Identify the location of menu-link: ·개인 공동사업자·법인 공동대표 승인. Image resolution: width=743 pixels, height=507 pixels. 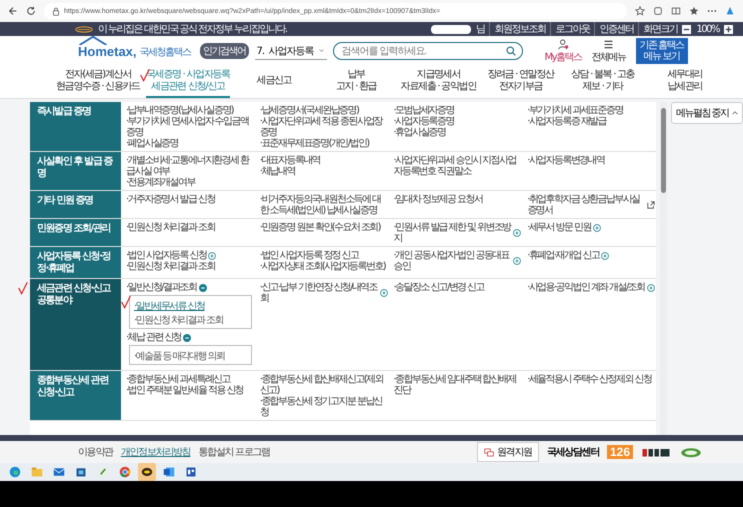
(453, 261).